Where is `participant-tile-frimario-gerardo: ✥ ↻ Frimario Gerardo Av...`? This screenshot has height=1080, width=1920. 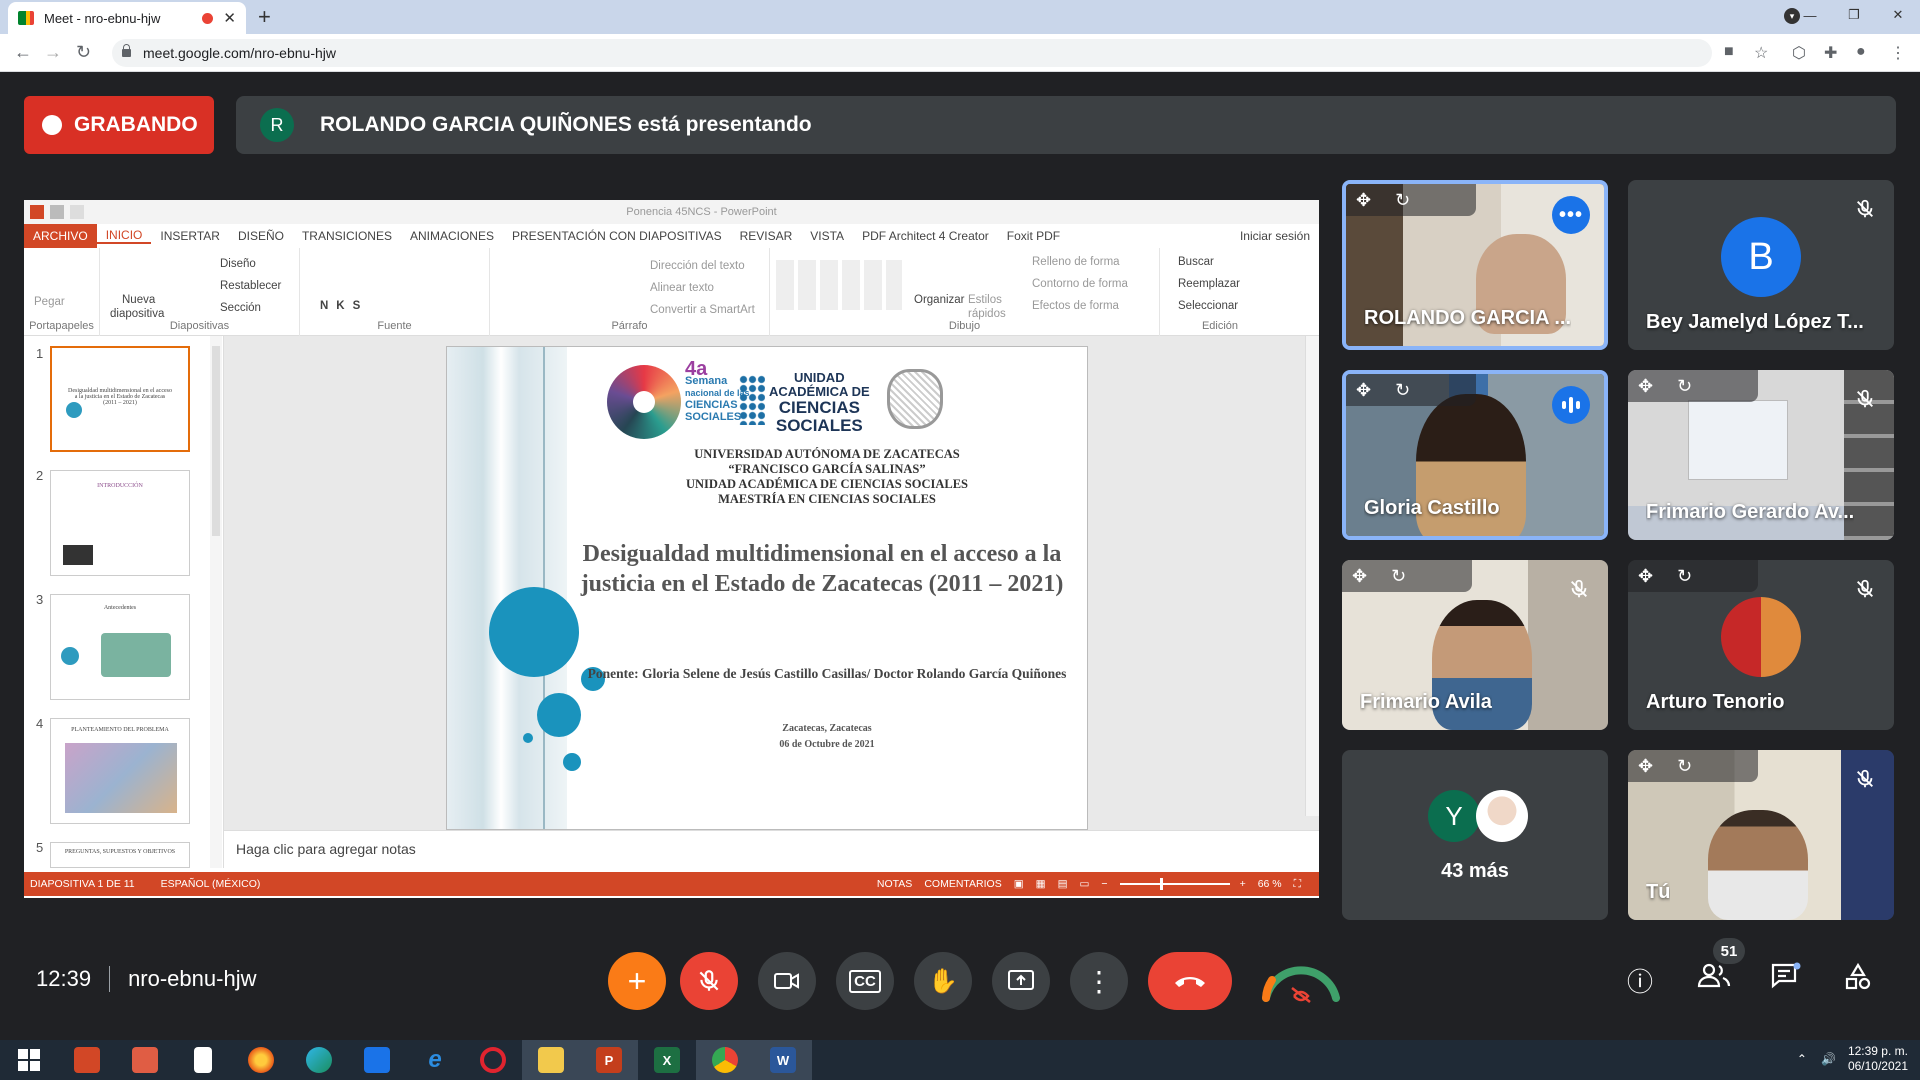 participant-tile-frimario-gerardo: ✥ ↻ Frimario Gerardo Av... is located at coordinates (1761, 455).